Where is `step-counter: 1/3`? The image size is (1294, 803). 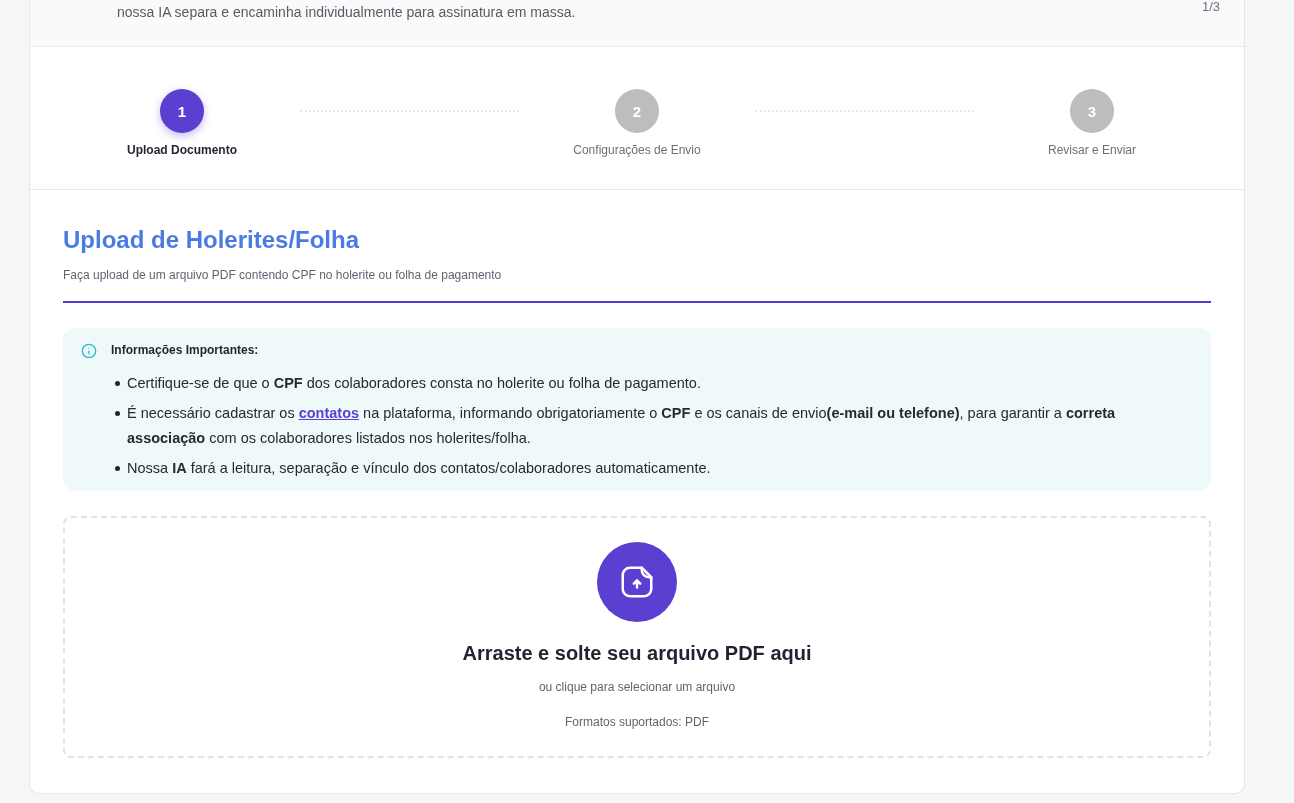
step-counter: 1/3 is located at coordinates (1210, 6).